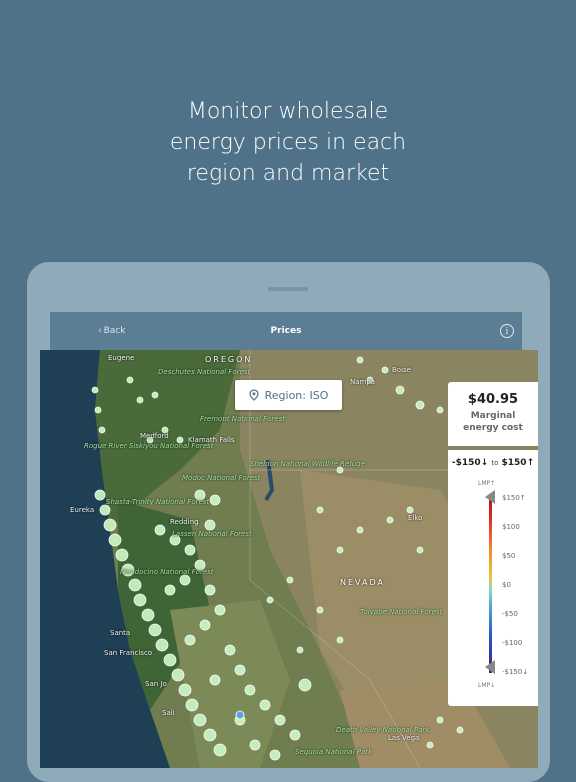 This screenshot has height=782, width=576. Describe the element at coordinates (334, 752) in the screenshot. I see `park-label: Sequoia National Park` at that location.